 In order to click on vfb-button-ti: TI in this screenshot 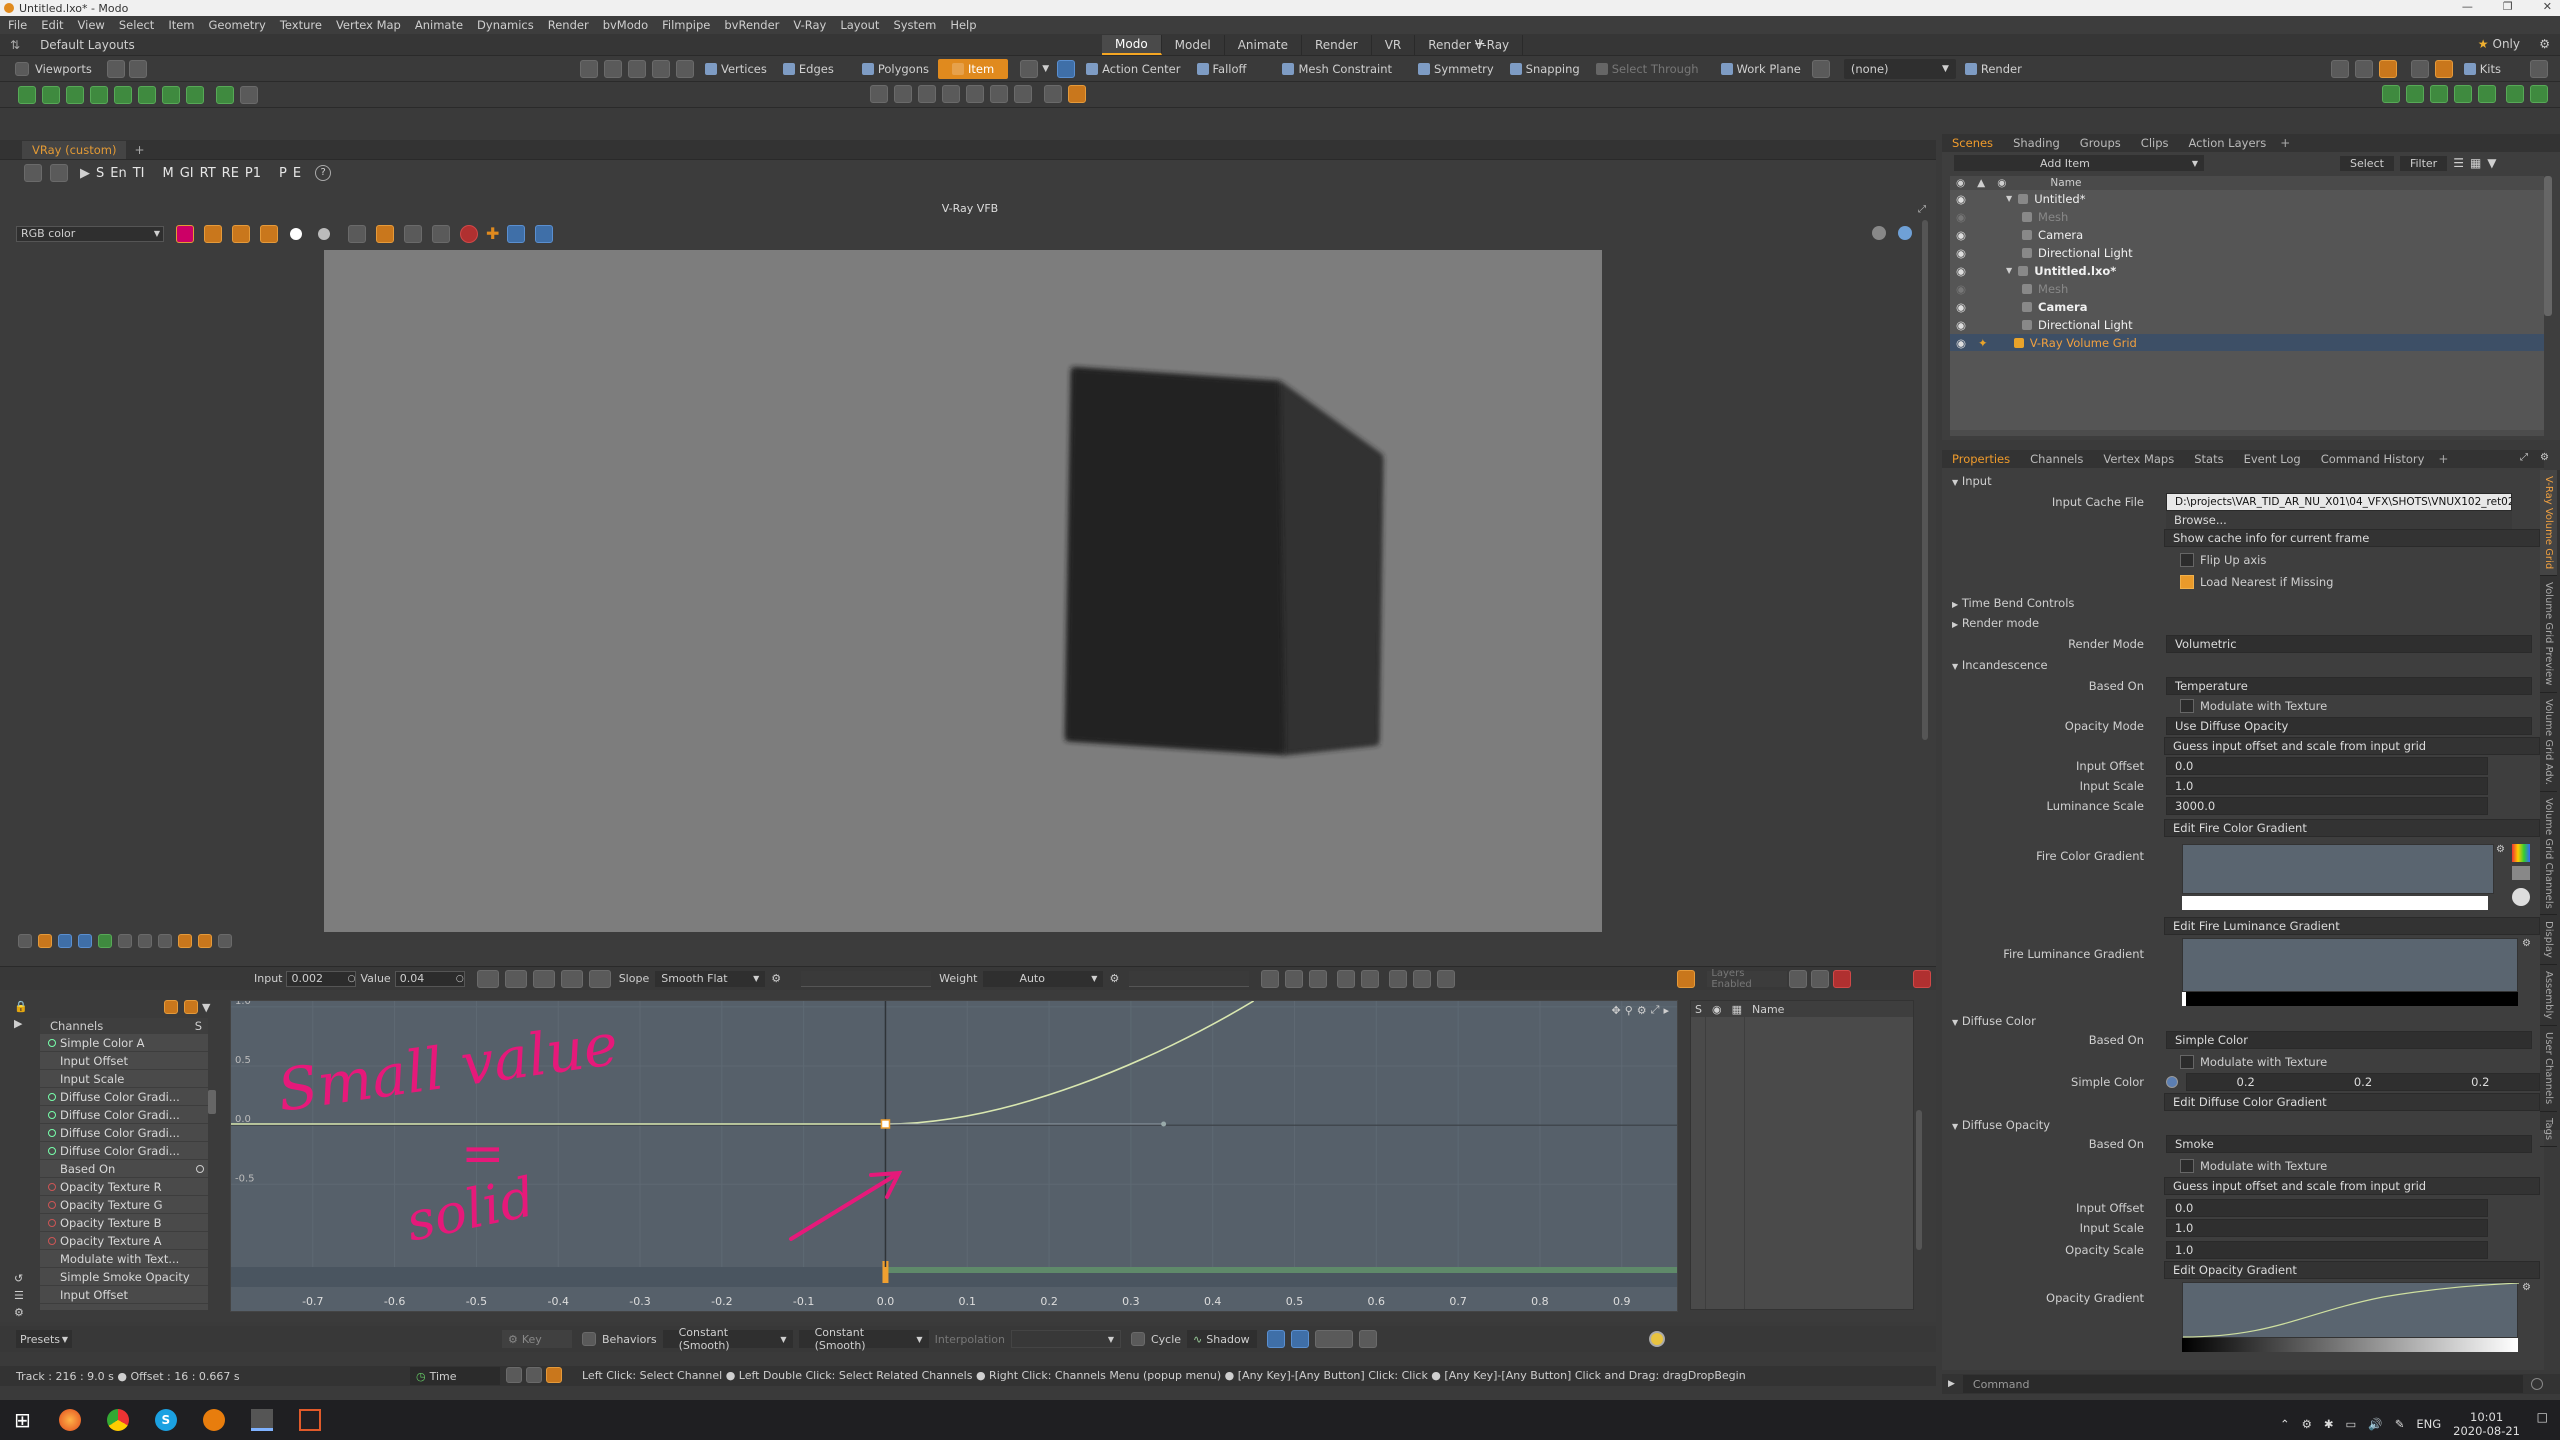, I will do `click(139, 173)`.